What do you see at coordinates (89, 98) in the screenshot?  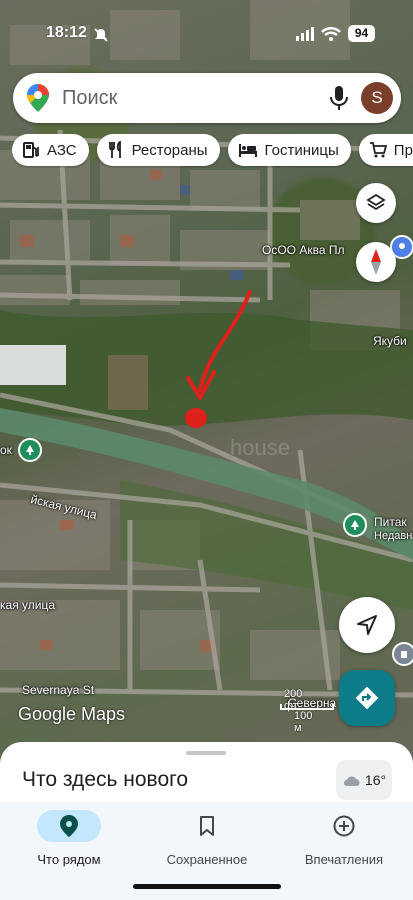 I see `search-input: Поиск` at bounding box center [89, 98].